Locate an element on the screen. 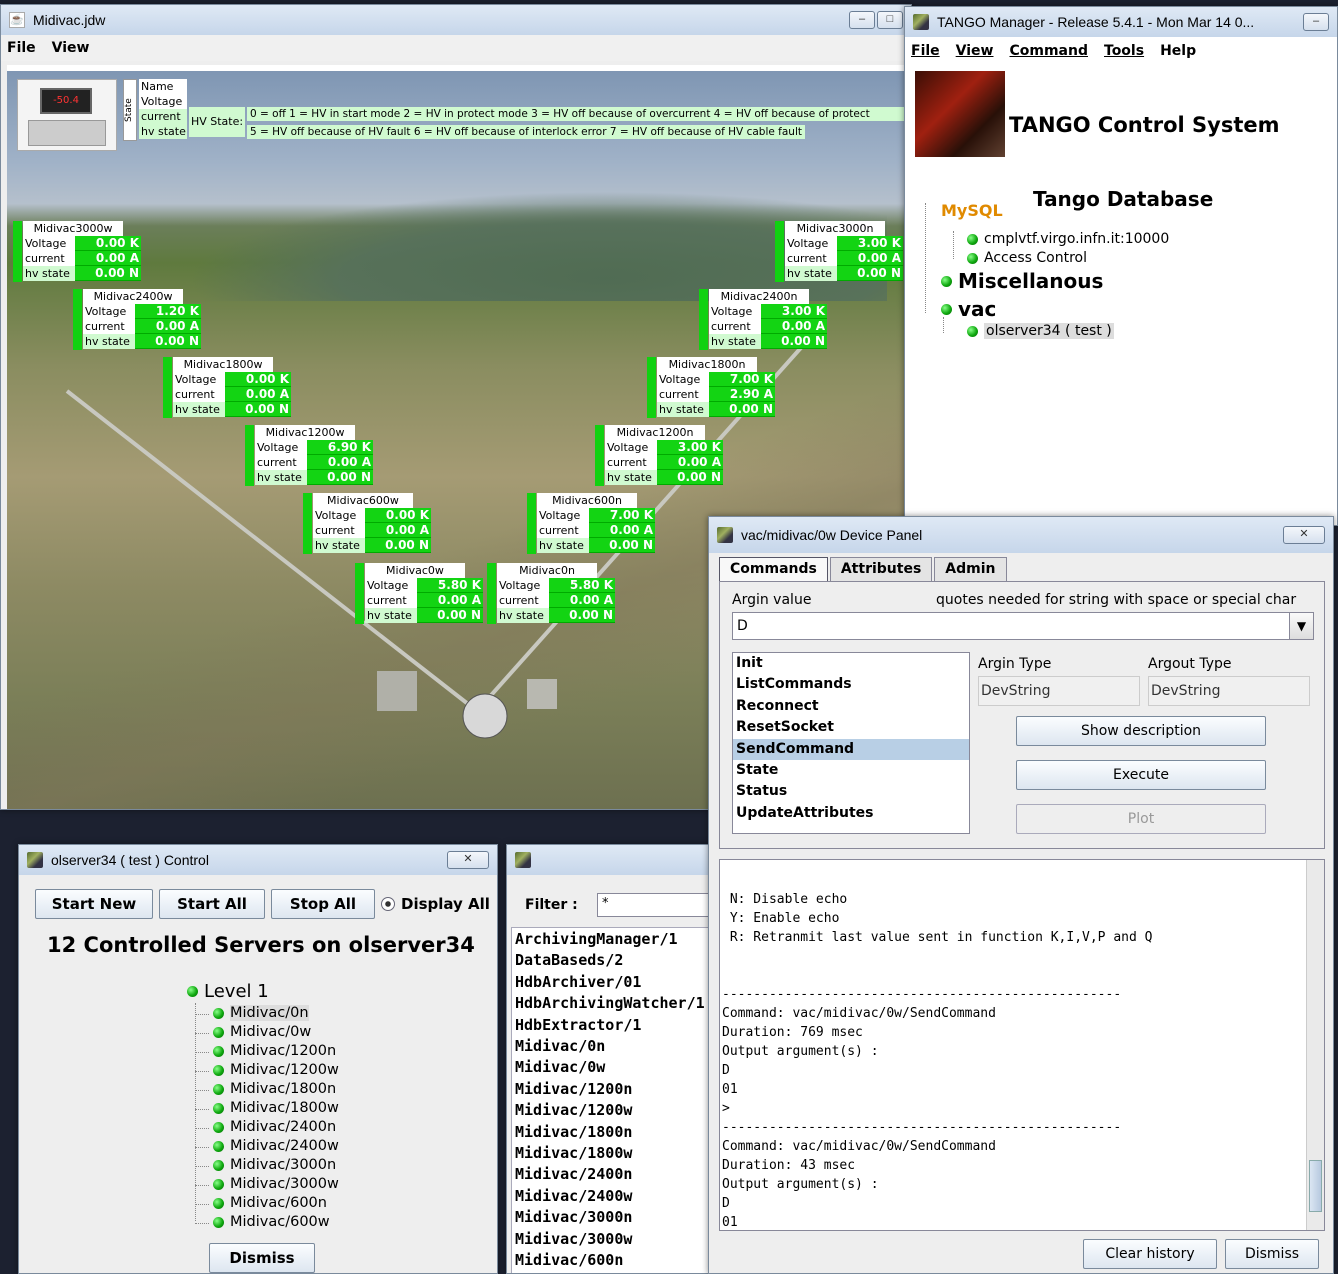  command-item: UpdateAttributes is located at coordinates (851, 813).